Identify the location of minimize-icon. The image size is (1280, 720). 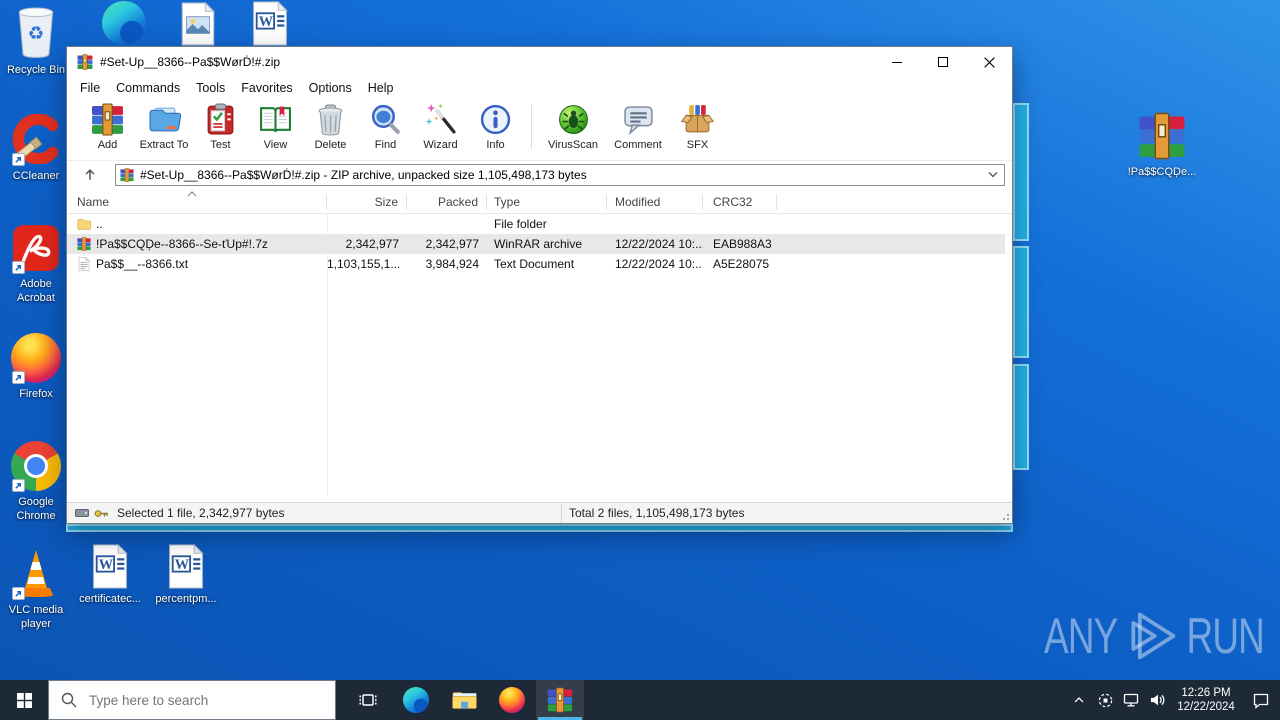
(897, 62).